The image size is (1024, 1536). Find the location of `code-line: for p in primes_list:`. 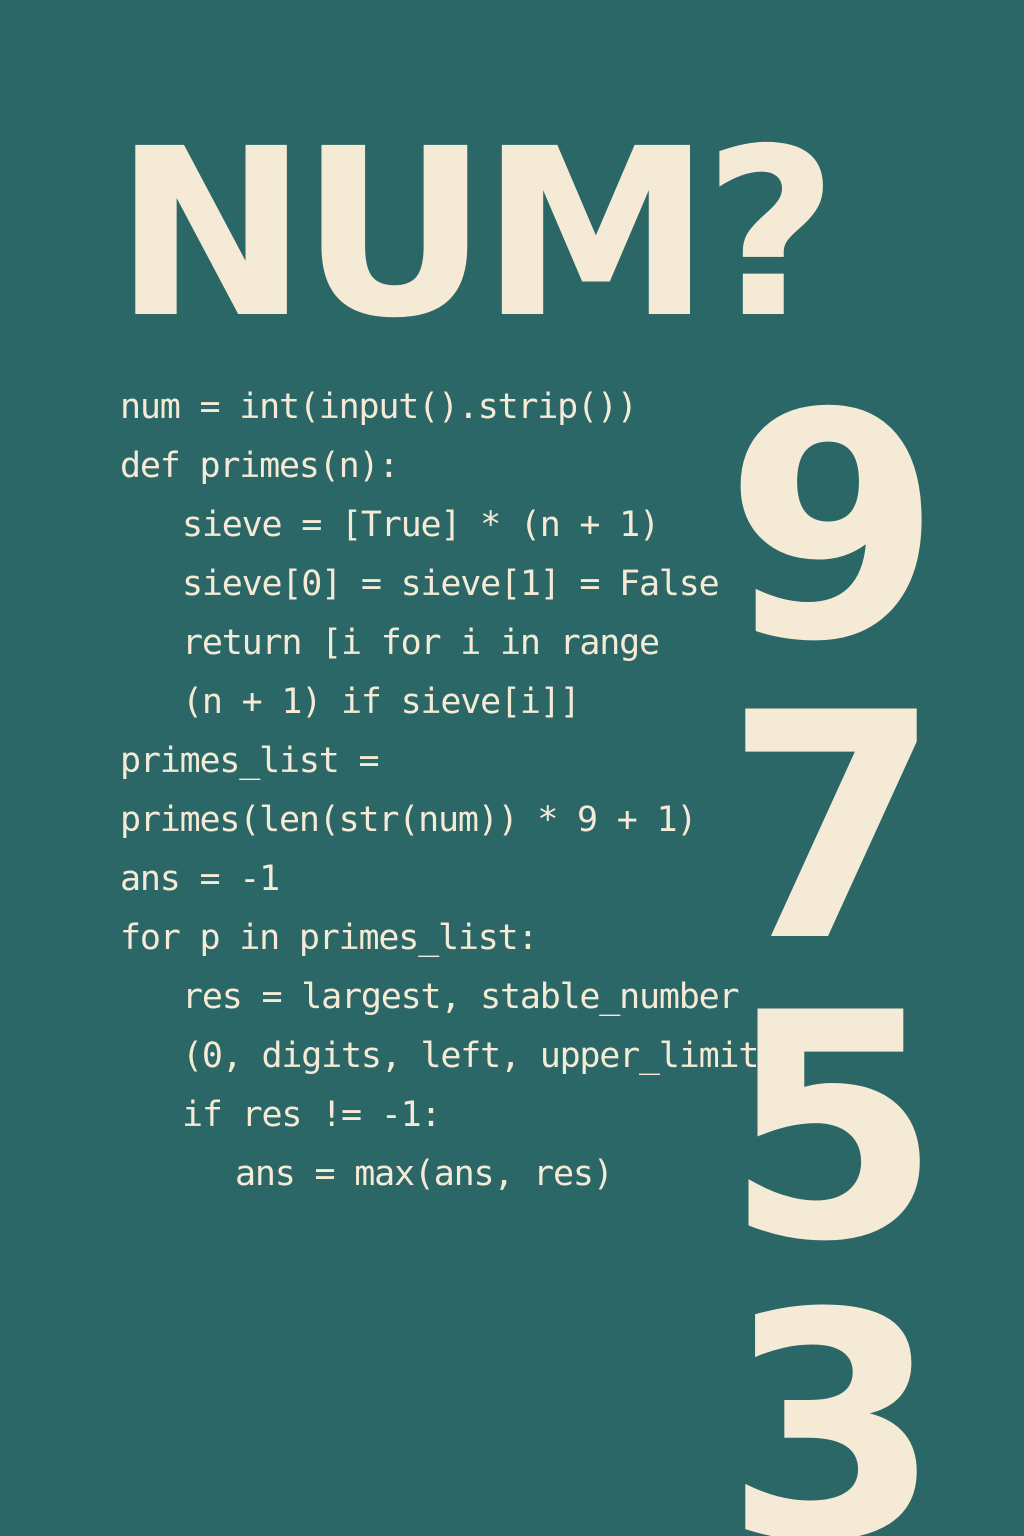

code-line: for p in primes_list: is located at coordinates (329, 938).